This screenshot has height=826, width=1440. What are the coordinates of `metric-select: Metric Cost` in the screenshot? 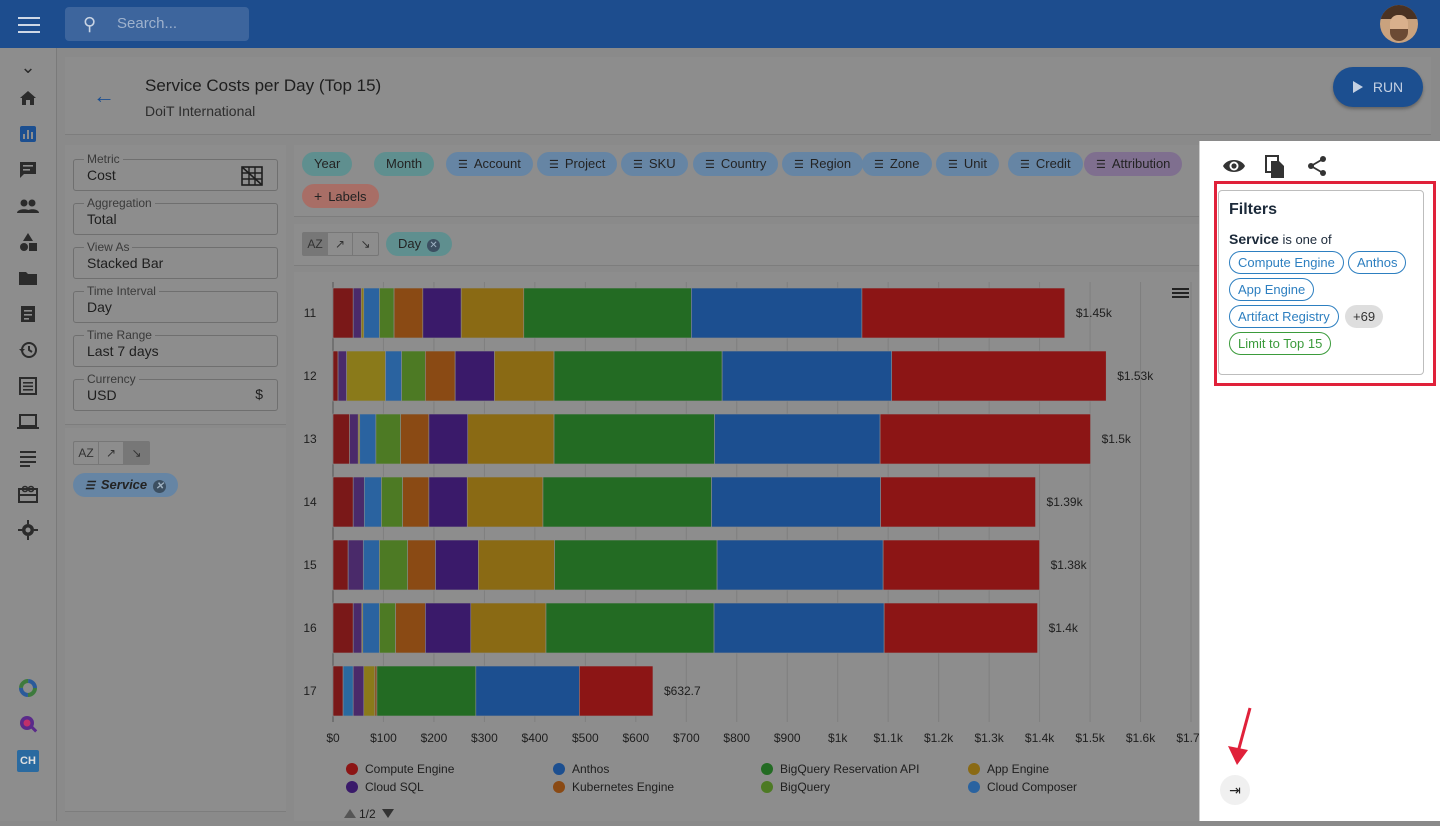 It's located at (175, 171).